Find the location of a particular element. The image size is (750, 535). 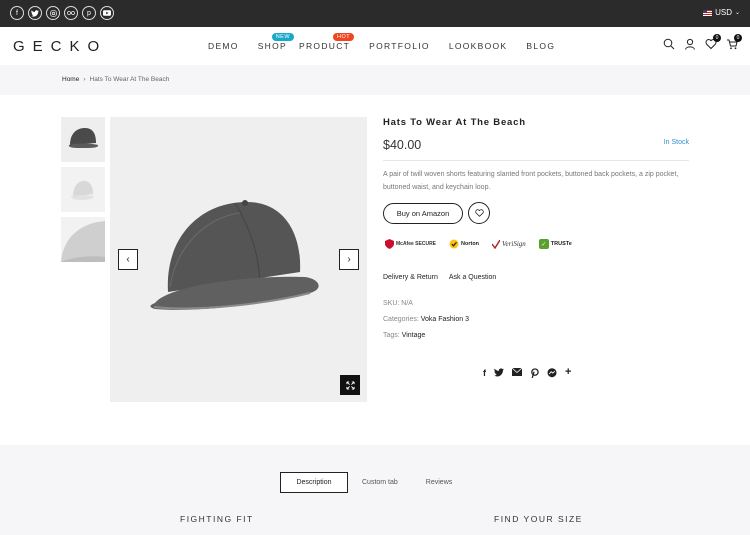

product-title: Hats To Wear At The Beach is located at coordinates (454, 122).